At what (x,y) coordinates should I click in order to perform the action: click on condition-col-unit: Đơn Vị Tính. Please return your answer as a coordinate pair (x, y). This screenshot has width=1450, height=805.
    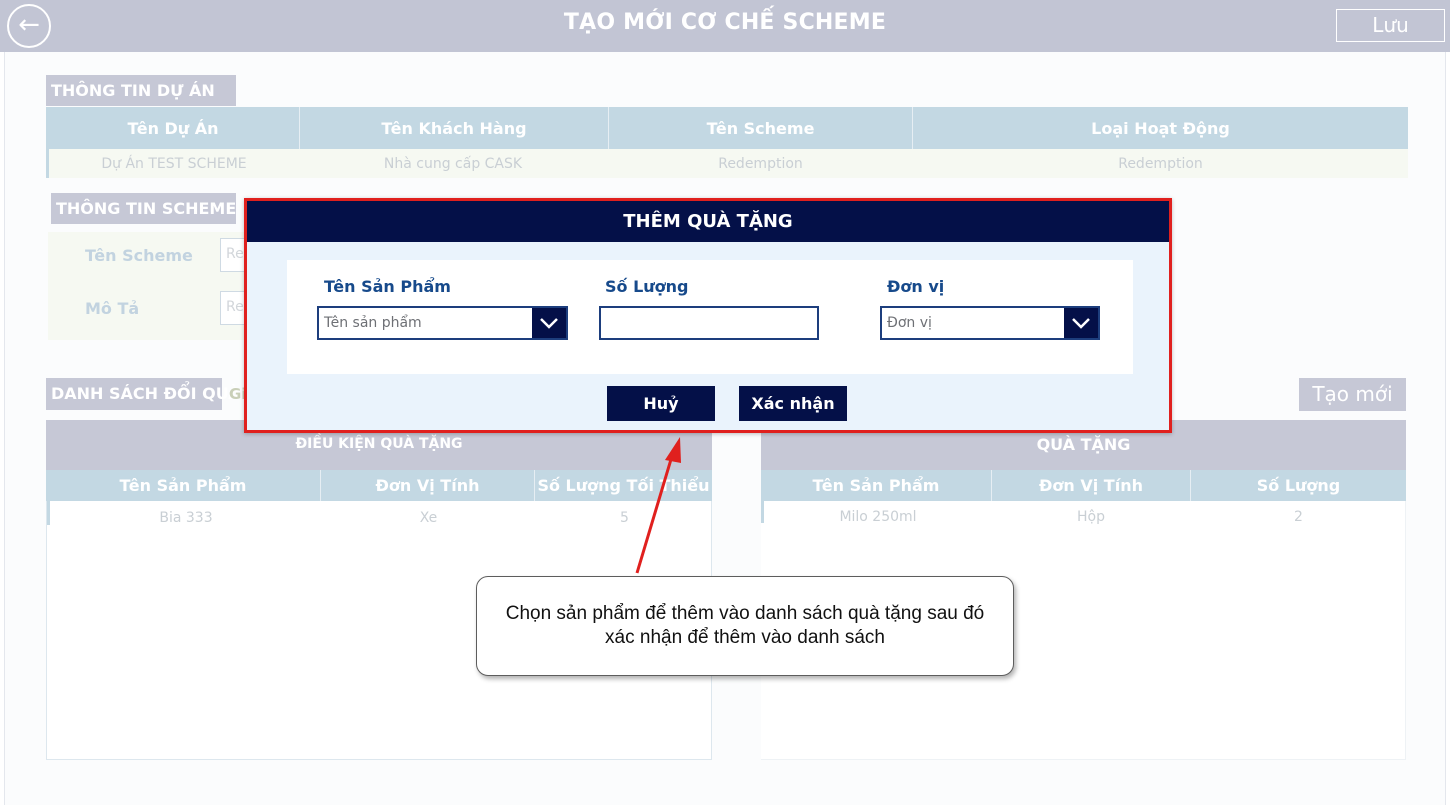
    Looking at the image, I should click on (427, 485).